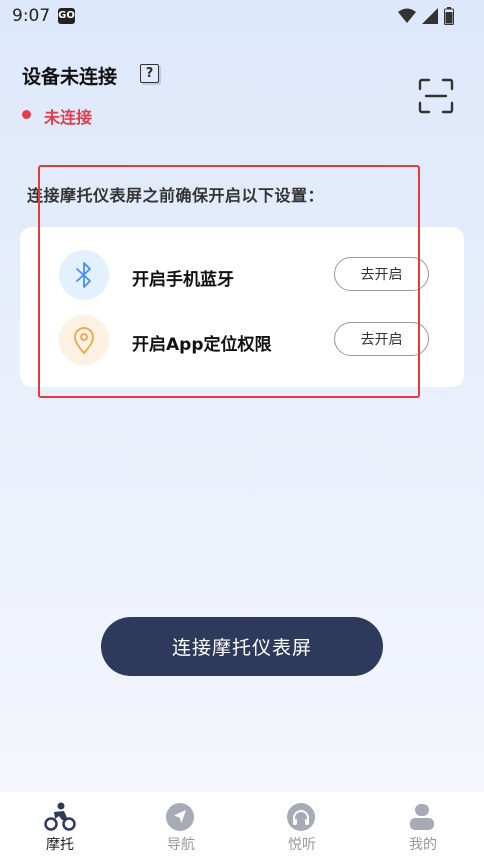 The image size is (484, 860). I want to click on enable-location-button: 去开启, so click(381, 339).